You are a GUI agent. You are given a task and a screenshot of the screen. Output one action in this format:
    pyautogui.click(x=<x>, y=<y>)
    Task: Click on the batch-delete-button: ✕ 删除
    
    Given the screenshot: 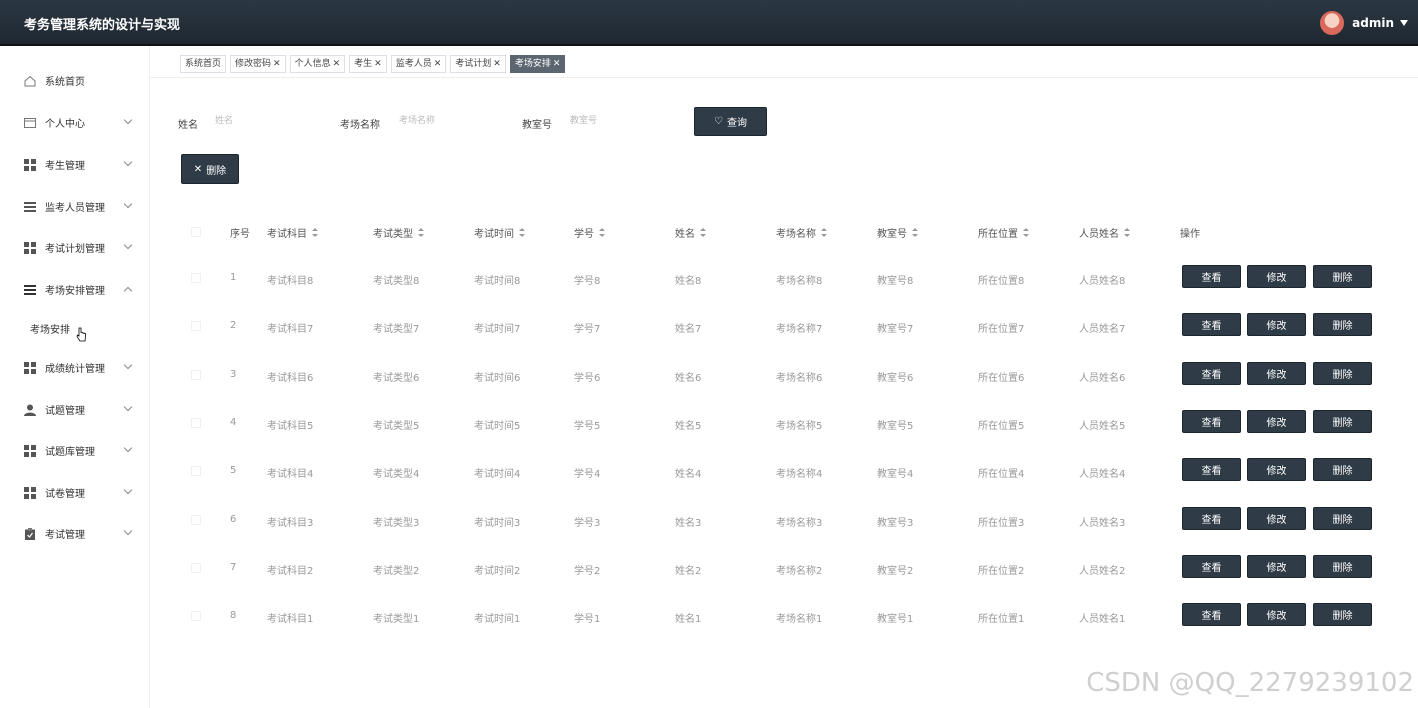 What is the action you would take?
    pyautogui.click(x=210, y=169)
    